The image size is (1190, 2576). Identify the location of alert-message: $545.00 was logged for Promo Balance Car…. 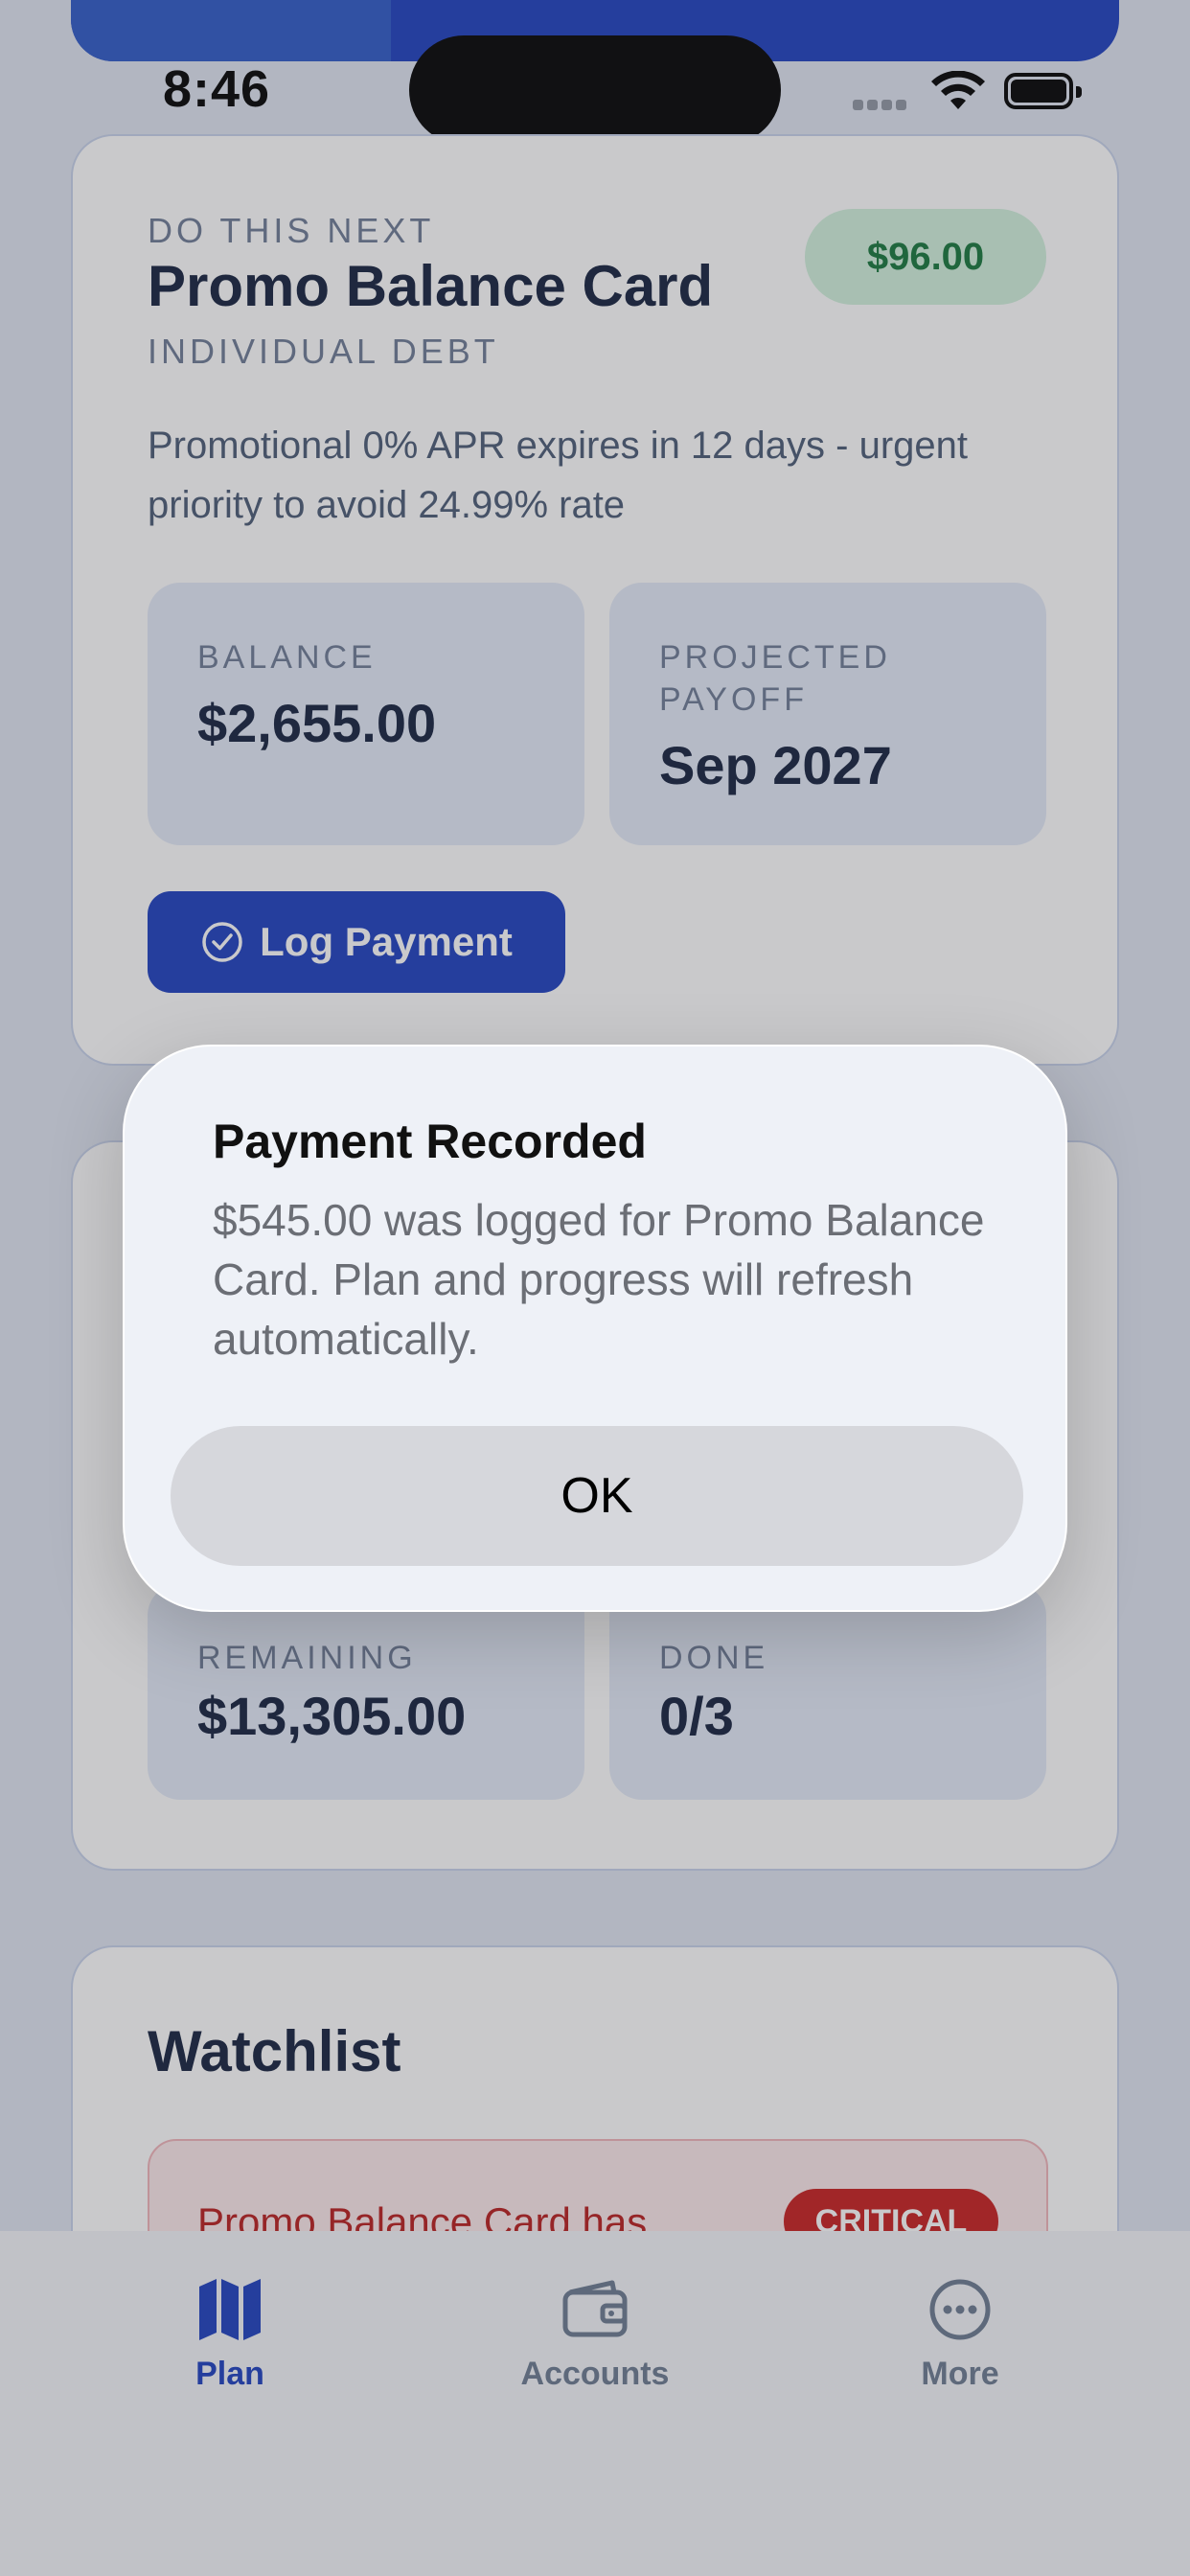
(599, 1279).